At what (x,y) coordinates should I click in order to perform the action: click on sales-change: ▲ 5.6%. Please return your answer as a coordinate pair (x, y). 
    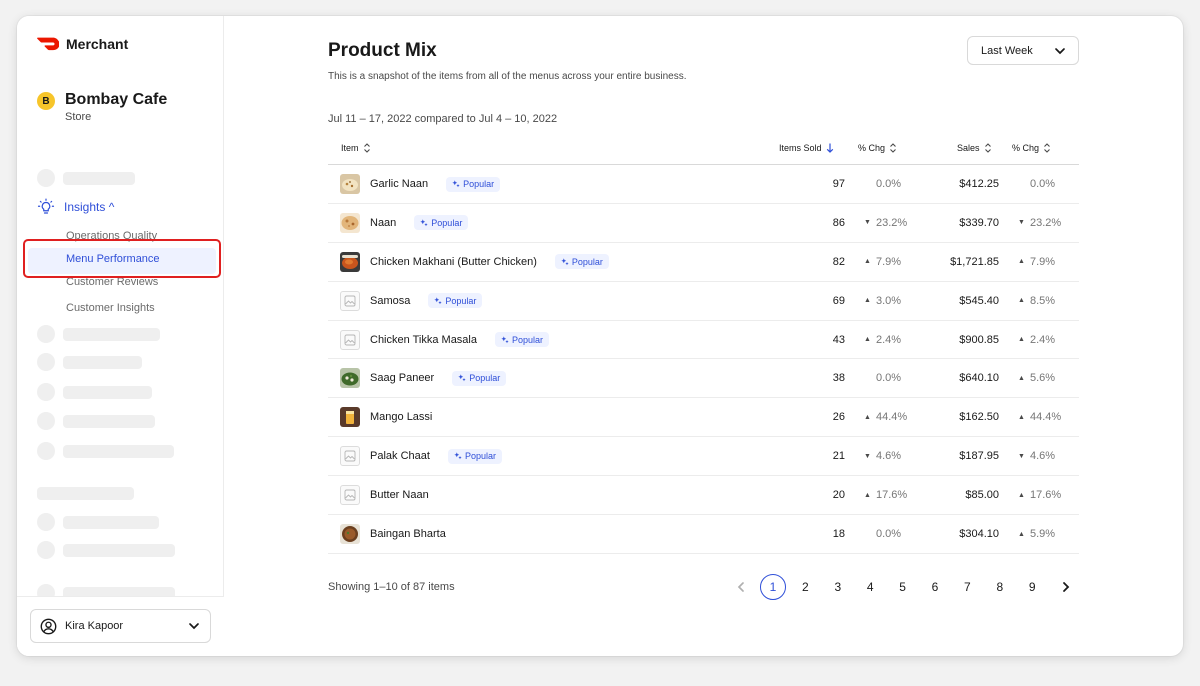
    Looking at the image, I should click on (1037, 378).